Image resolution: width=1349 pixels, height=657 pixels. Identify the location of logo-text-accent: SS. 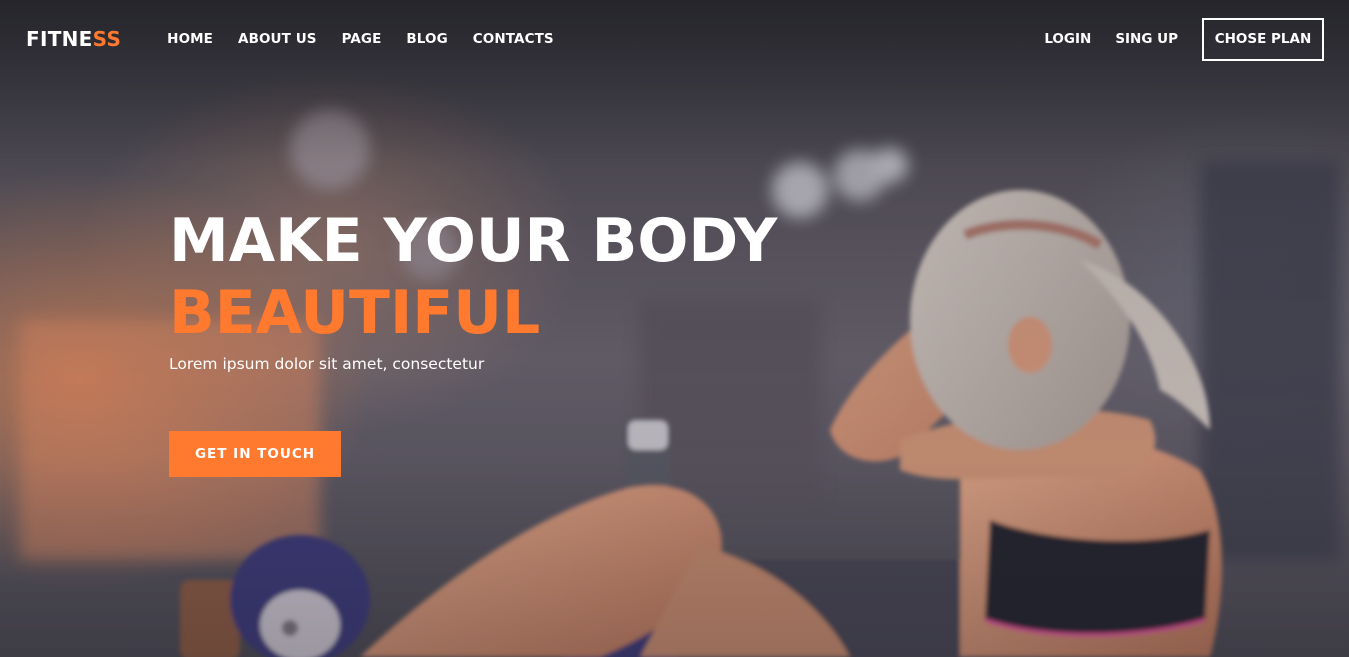
(107, 39).